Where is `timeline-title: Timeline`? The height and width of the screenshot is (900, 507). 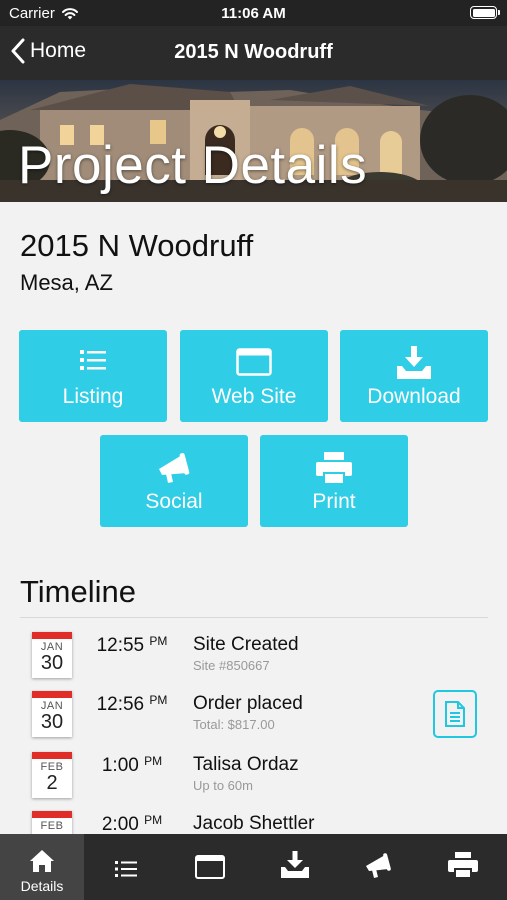 timeline-title: Timeline is located at coordinates (78, 591).